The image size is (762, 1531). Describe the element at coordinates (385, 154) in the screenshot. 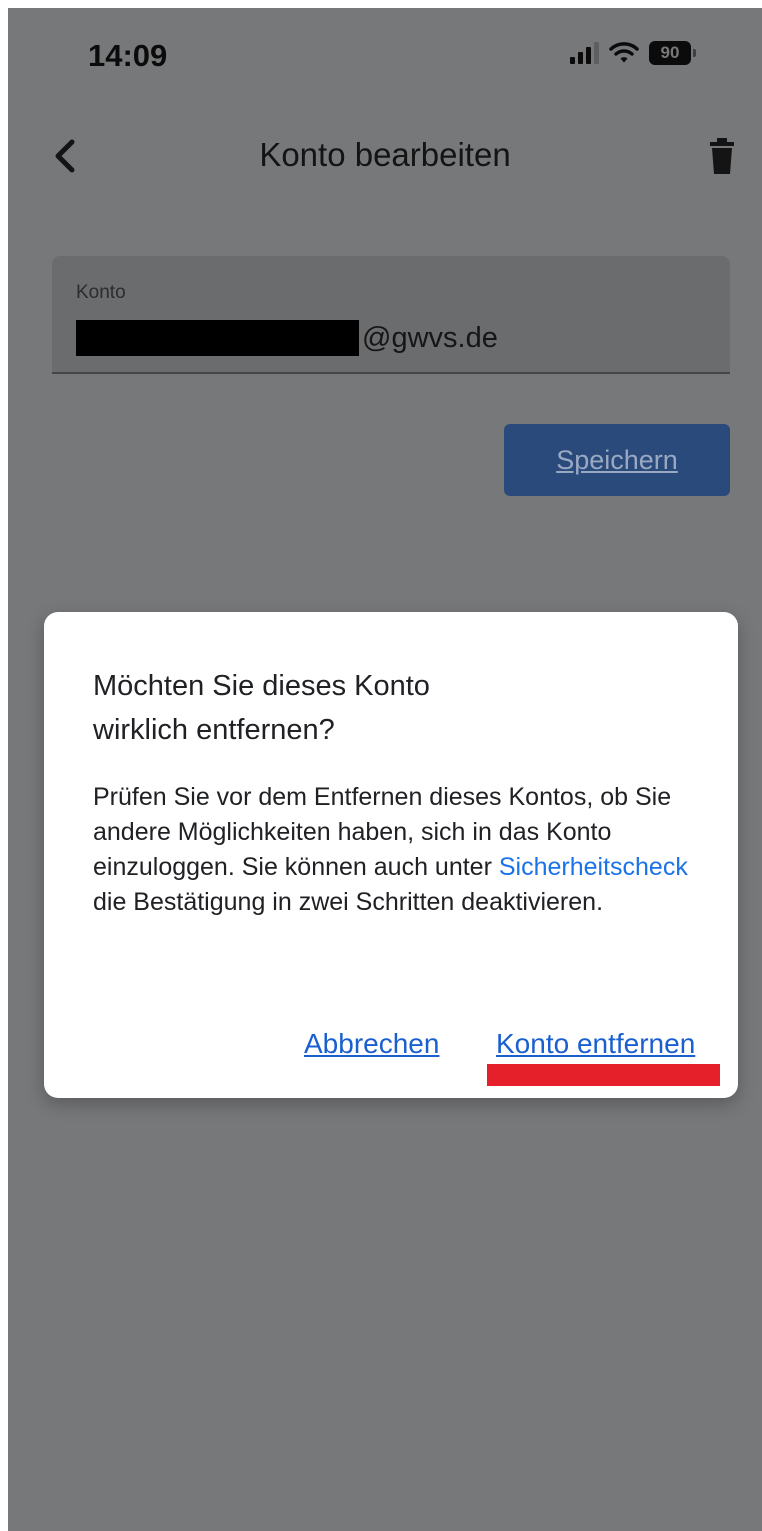

I see `page-title: Konto bearbeiten` at that location.